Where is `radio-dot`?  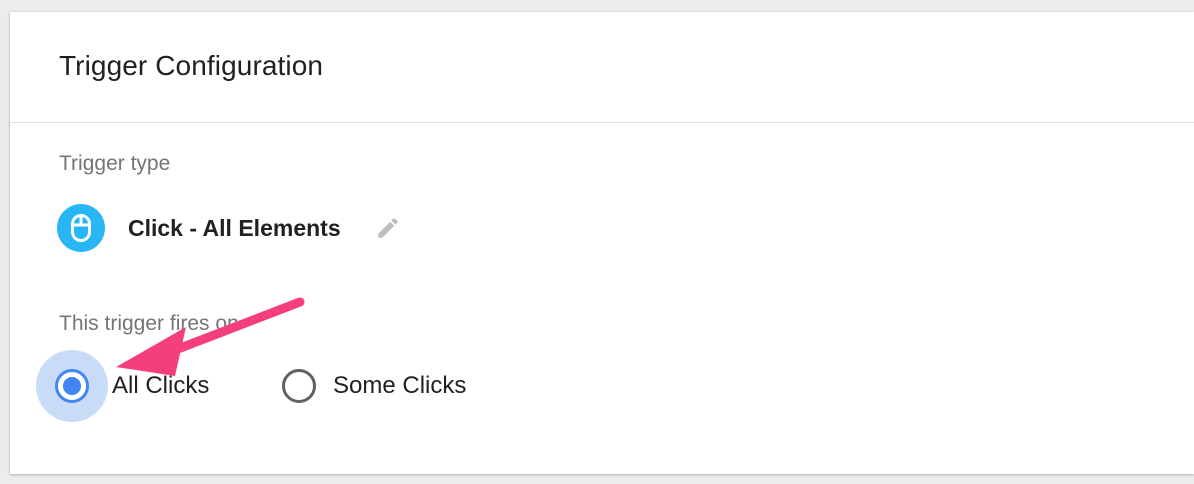 radio-dot is located at coordinates (72, 386).